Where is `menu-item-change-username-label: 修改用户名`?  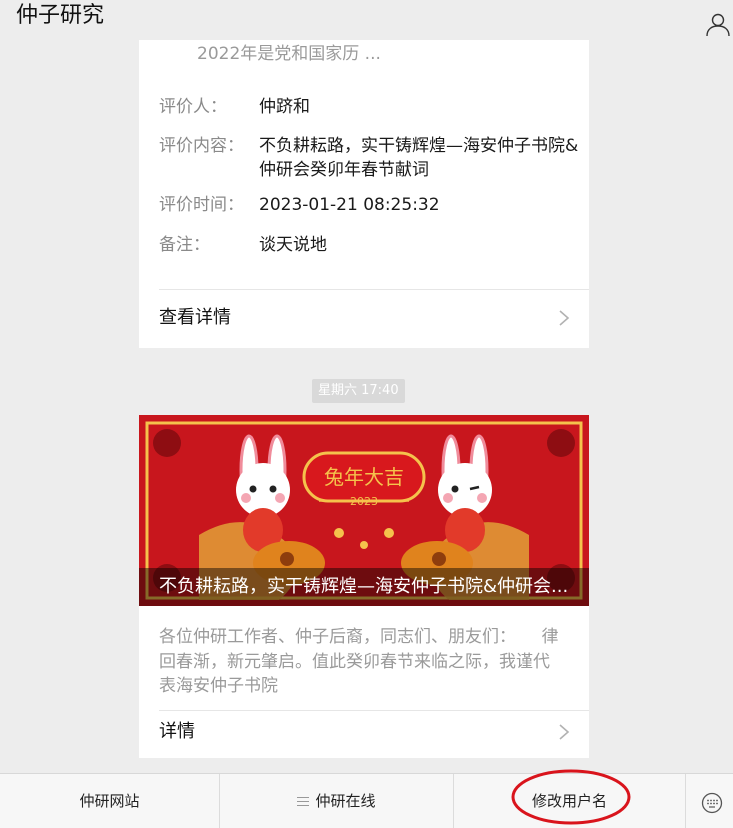
menu-item-change-username-label: 修改用户名 is located at coordinates (569, 801).